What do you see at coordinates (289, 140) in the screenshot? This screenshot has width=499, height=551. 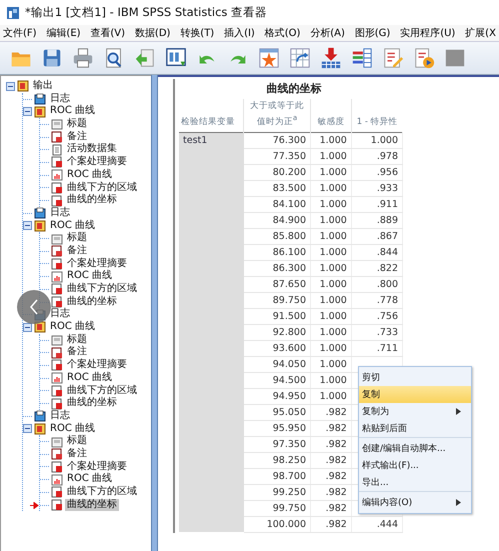 I see `table-cell: 76.300` at bounding box center [289, 140].